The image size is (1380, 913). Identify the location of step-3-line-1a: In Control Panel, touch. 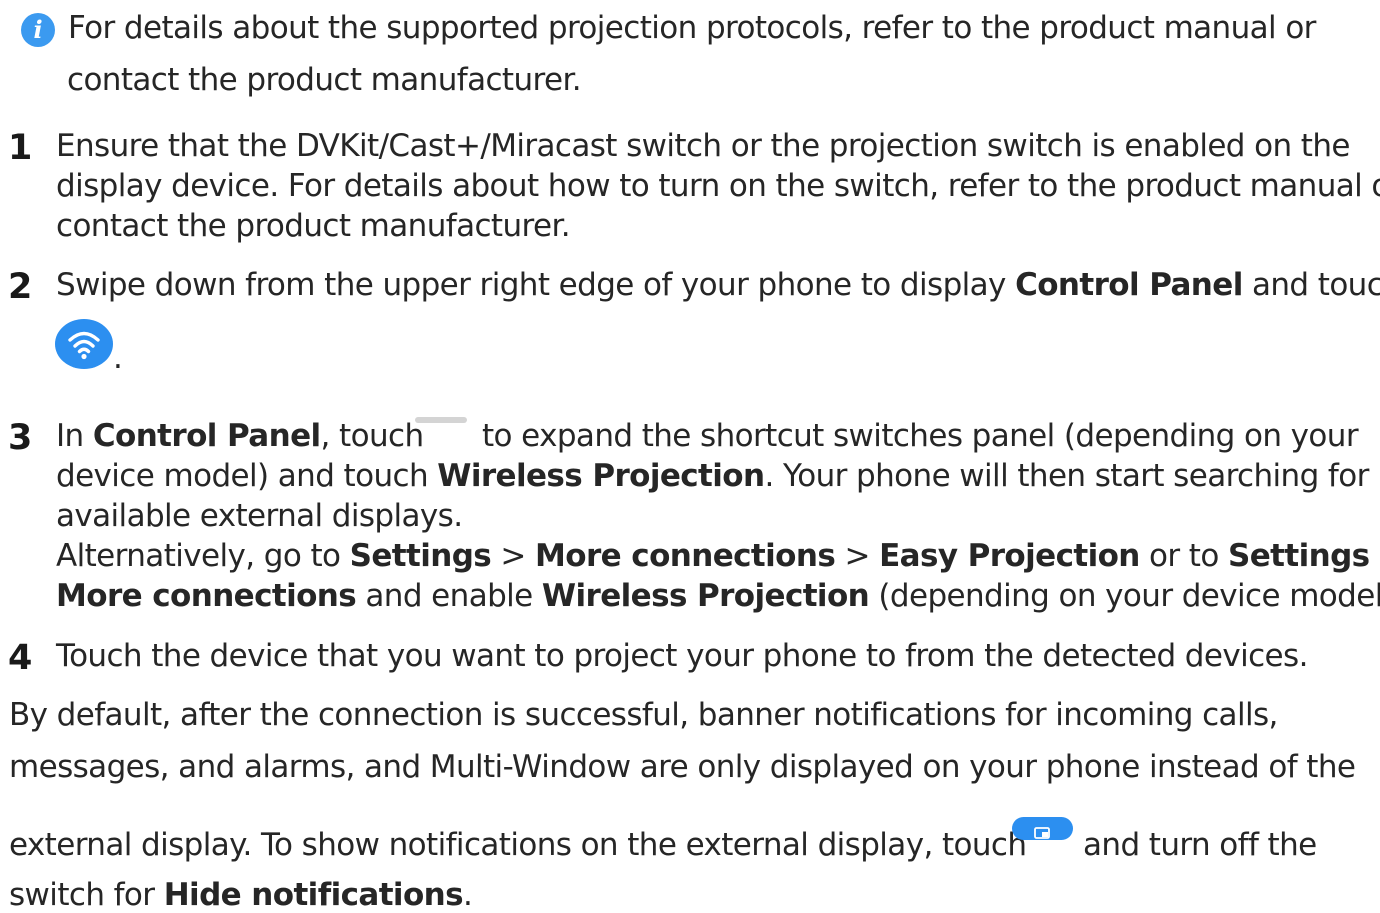
(240, 436).